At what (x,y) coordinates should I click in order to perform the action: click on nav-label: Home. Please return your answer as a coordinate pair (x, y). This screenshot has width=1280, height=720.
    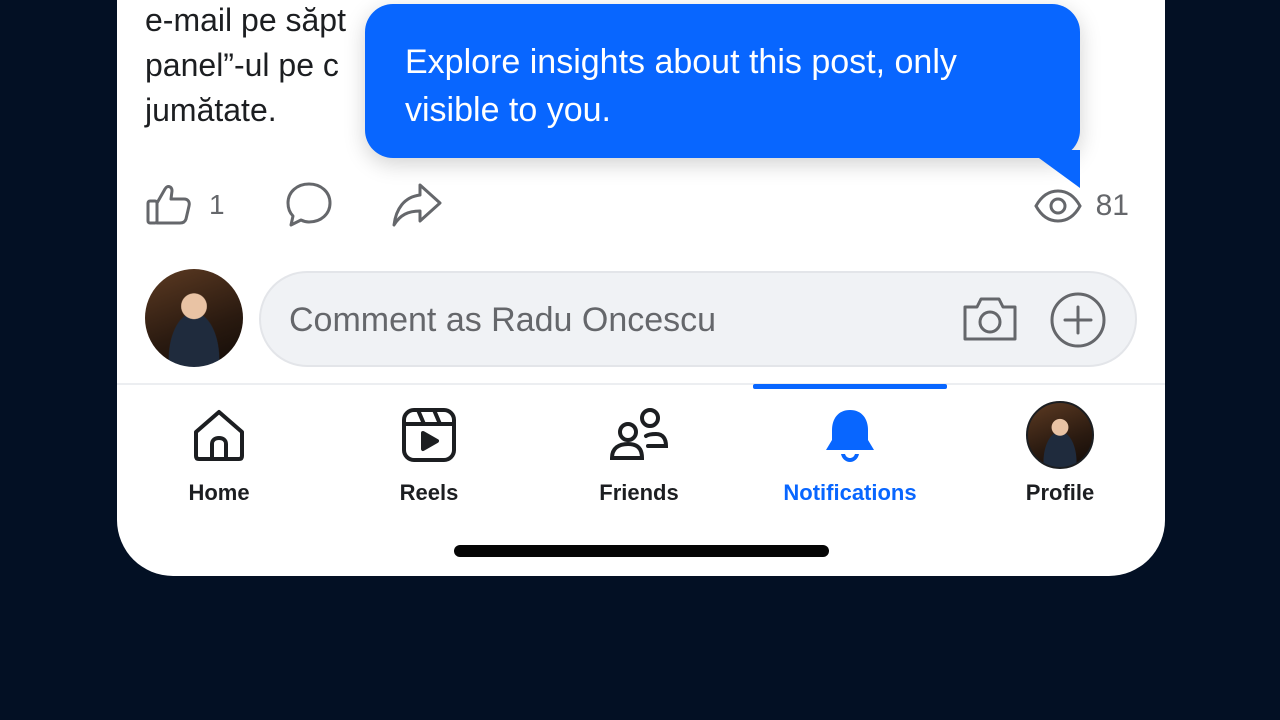
    Looking at the image, I should click on (219, 492).